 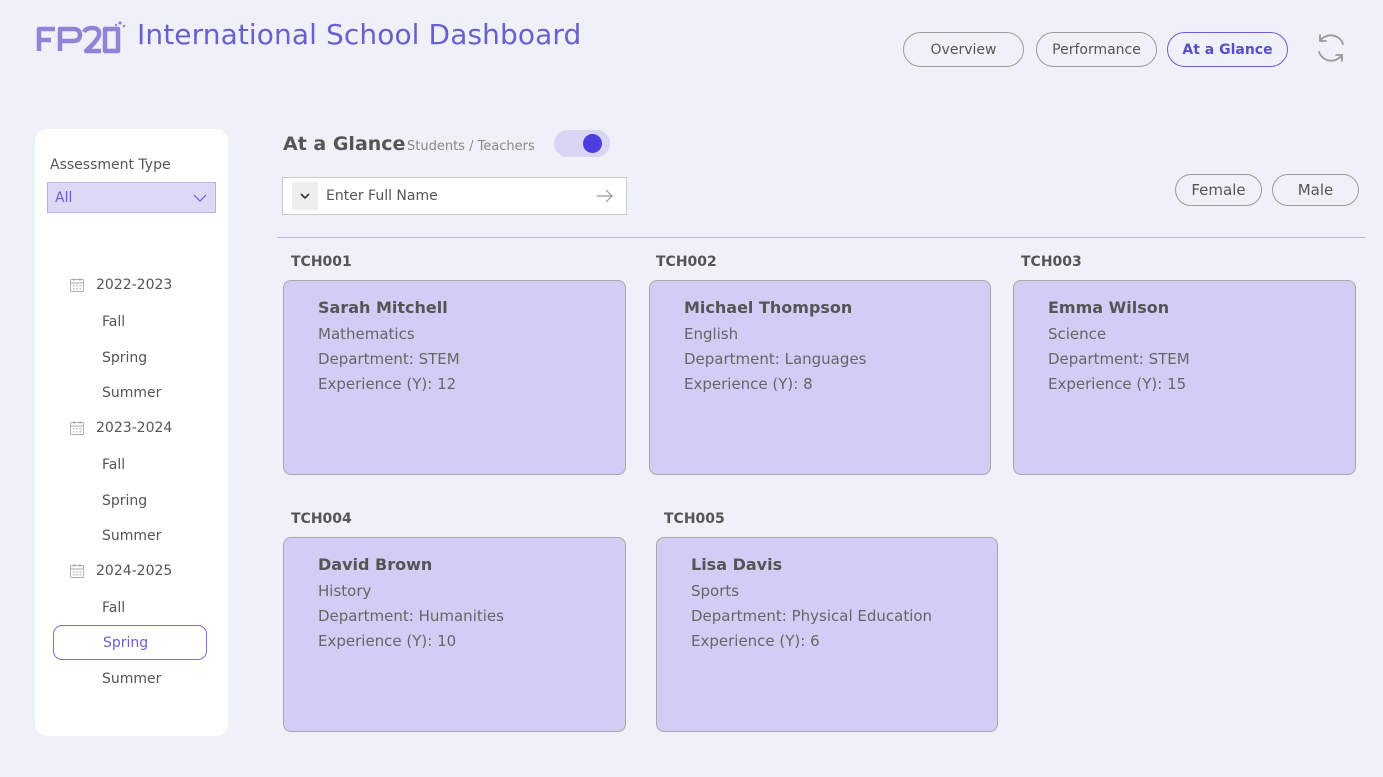 I want to click on teacher-id: TCH002, so click(x=686, y=262).